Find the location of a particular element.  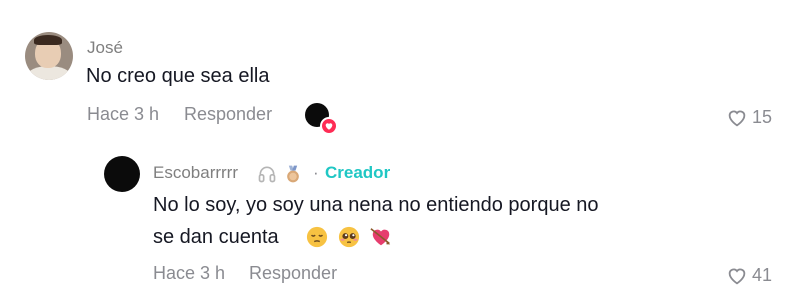

reply-text-line2: se dan cuenta is located at coordinates (216, 237).